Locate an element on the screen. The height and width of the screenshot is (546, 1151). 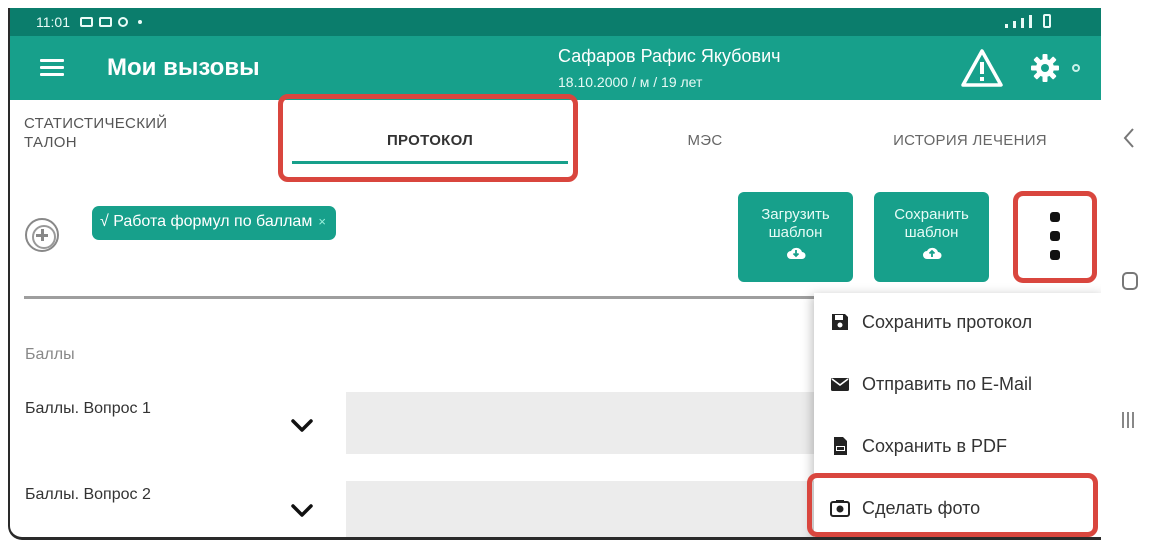
tab-statistical-ticket: СТАТИСТИЧЕСКИЙ ТАЛОН is located at coordinates (139, 138).